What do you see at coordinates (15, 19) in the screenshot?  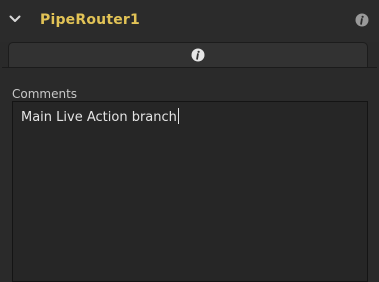 I see `chevron-down-icon` at bounding box center [15, 19].